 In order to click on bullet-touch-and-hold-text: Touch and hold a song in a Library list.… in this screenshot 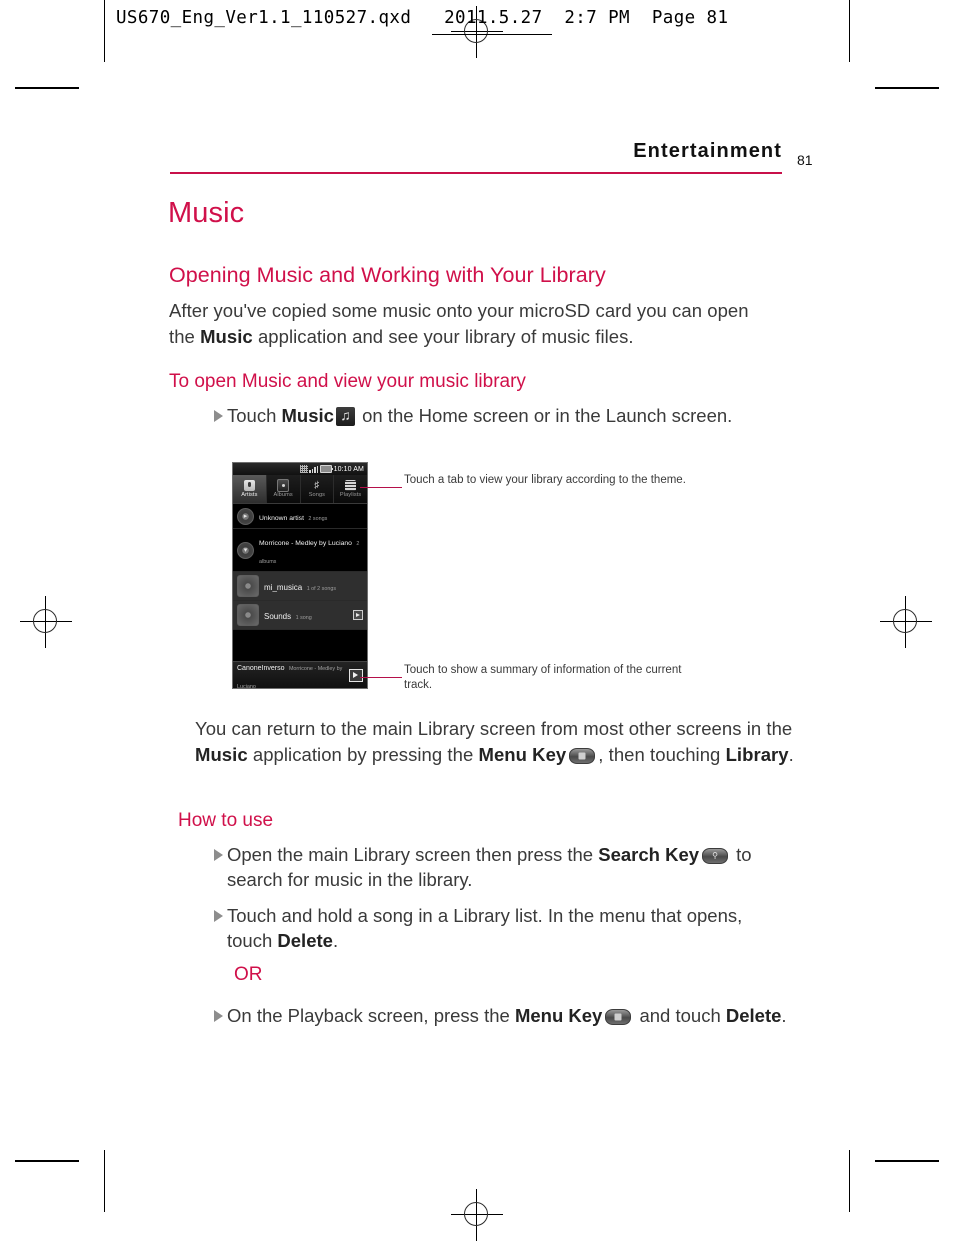, I will do `click(490, 928)`.